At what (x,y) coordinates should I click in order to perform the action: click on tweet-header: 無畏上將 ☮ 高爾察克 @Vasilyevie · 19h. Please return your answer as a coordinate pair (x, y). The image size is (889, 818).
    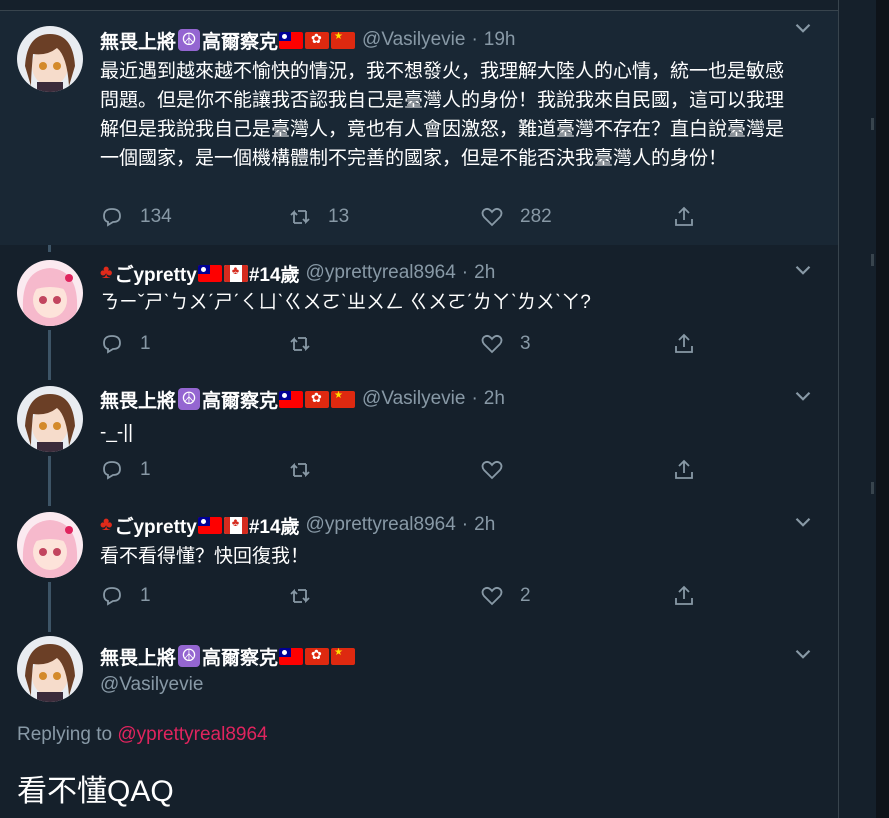
    Looking at the image, I should click on (307, 40).